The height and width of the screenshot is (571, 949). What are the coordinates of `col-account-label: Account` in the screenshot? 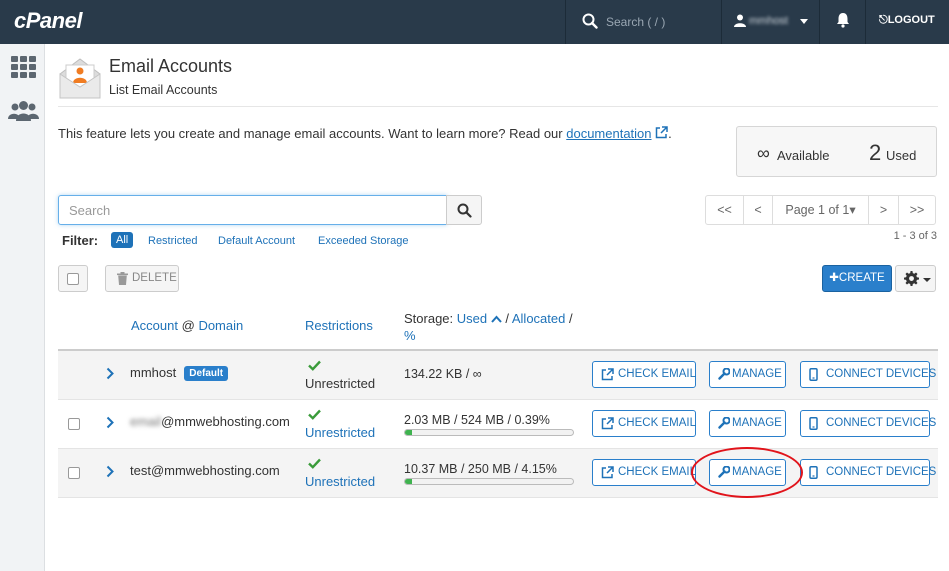 It's located at (154, 325).